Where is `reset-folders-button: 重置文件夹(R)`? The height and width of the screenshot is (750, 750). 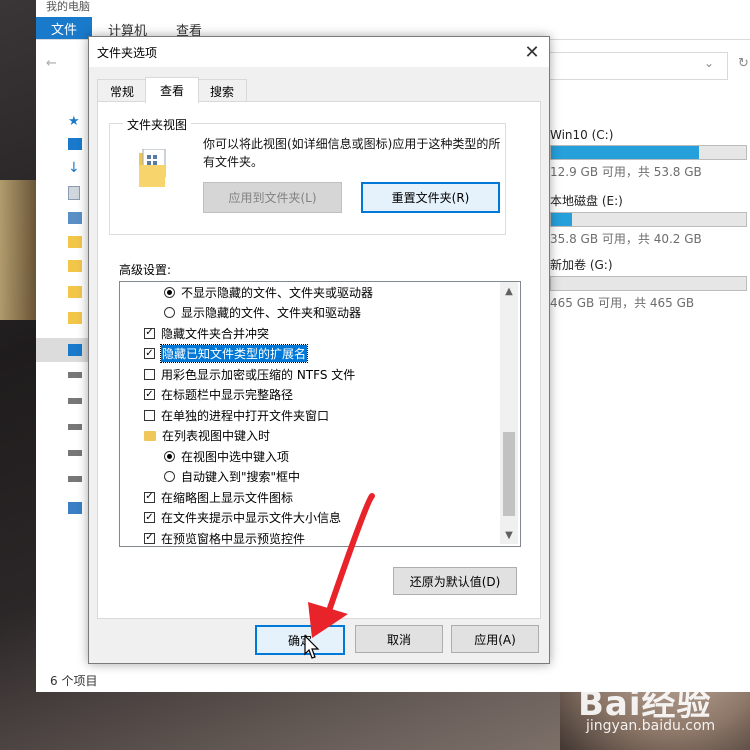 reset-folders-button: 重置文件夹(R) is located at coordinates (430, 197).